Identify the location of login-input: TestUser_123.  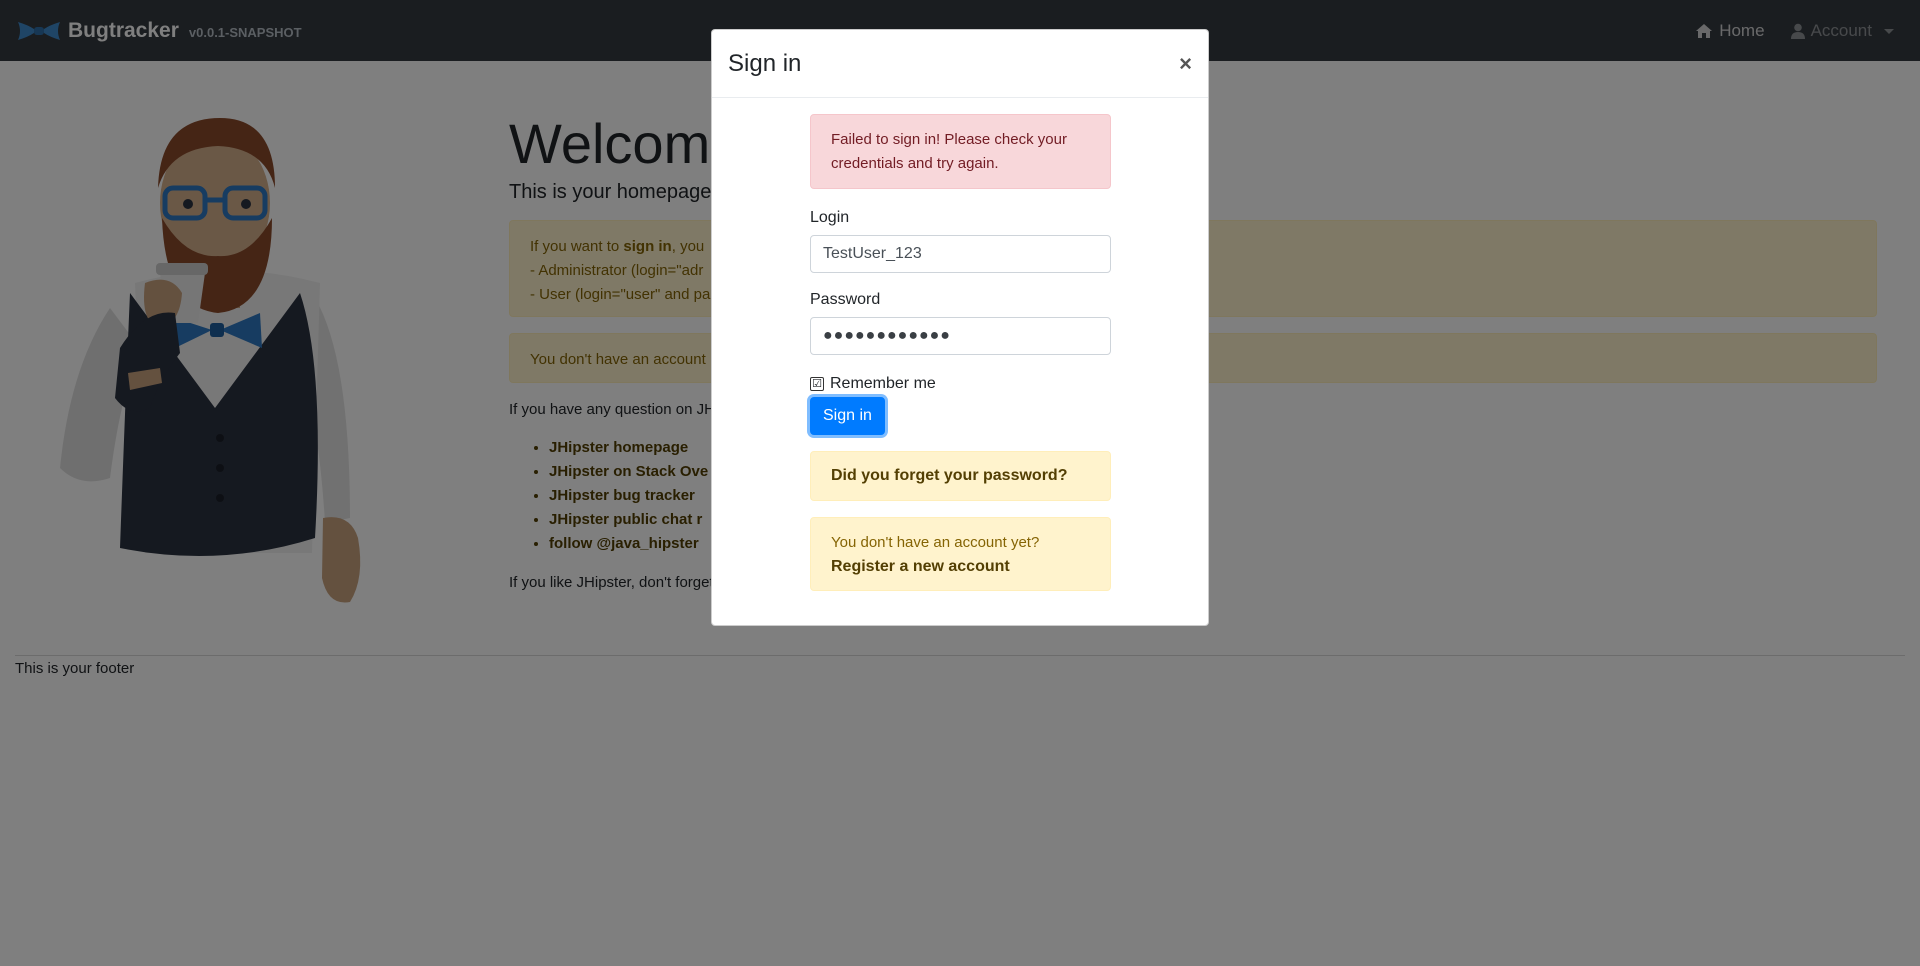
(960, 254).